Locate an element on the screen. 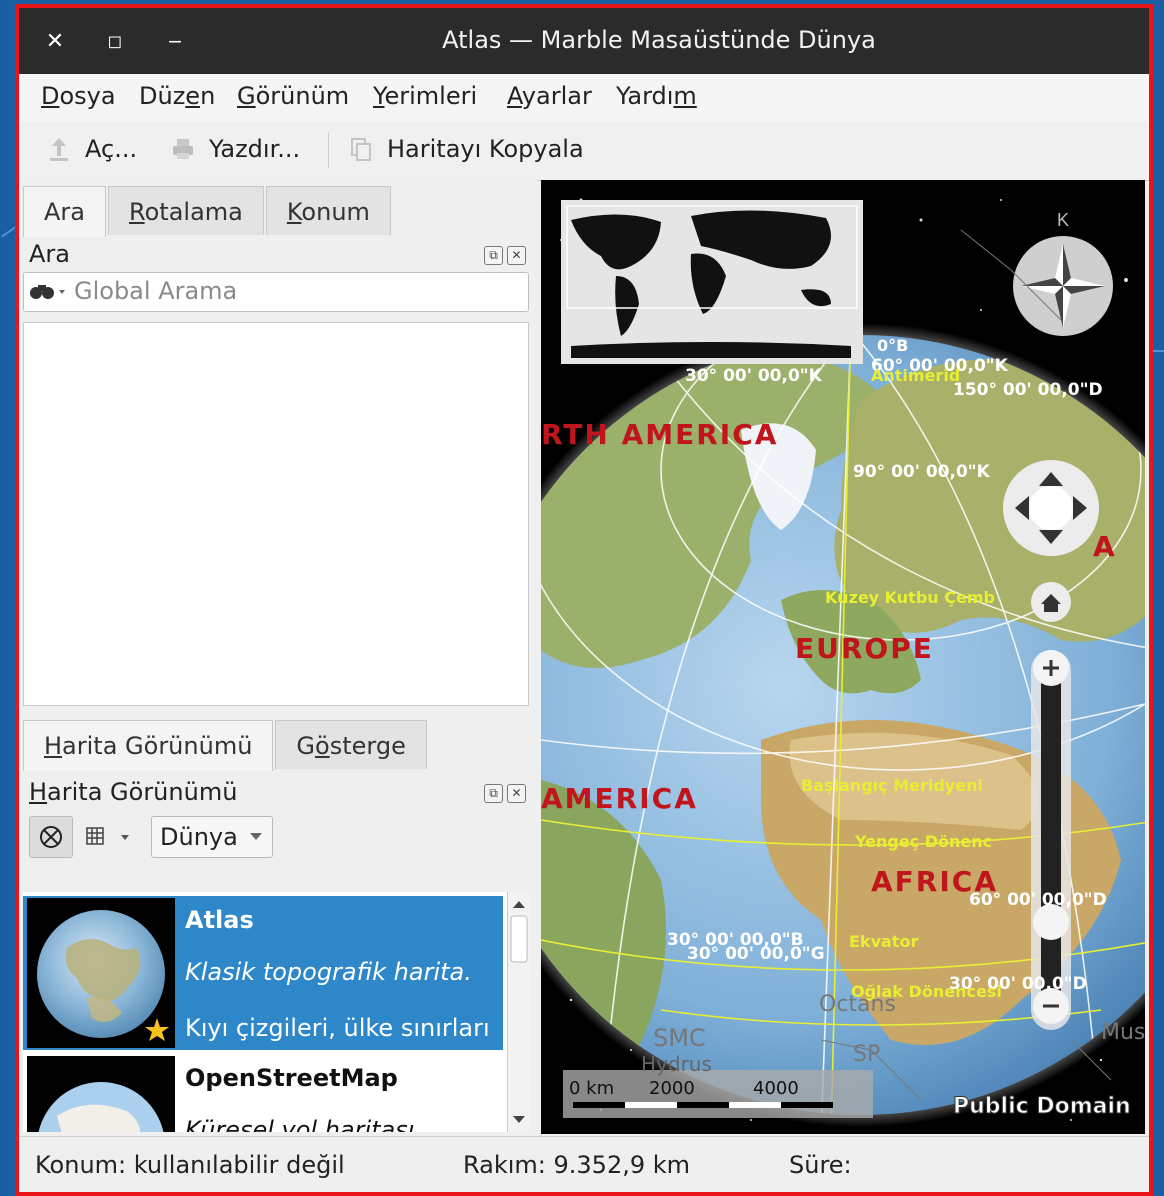 The image size is (1164, 1196). label-south-america: AMERICA is located at coordinates (619, 798).